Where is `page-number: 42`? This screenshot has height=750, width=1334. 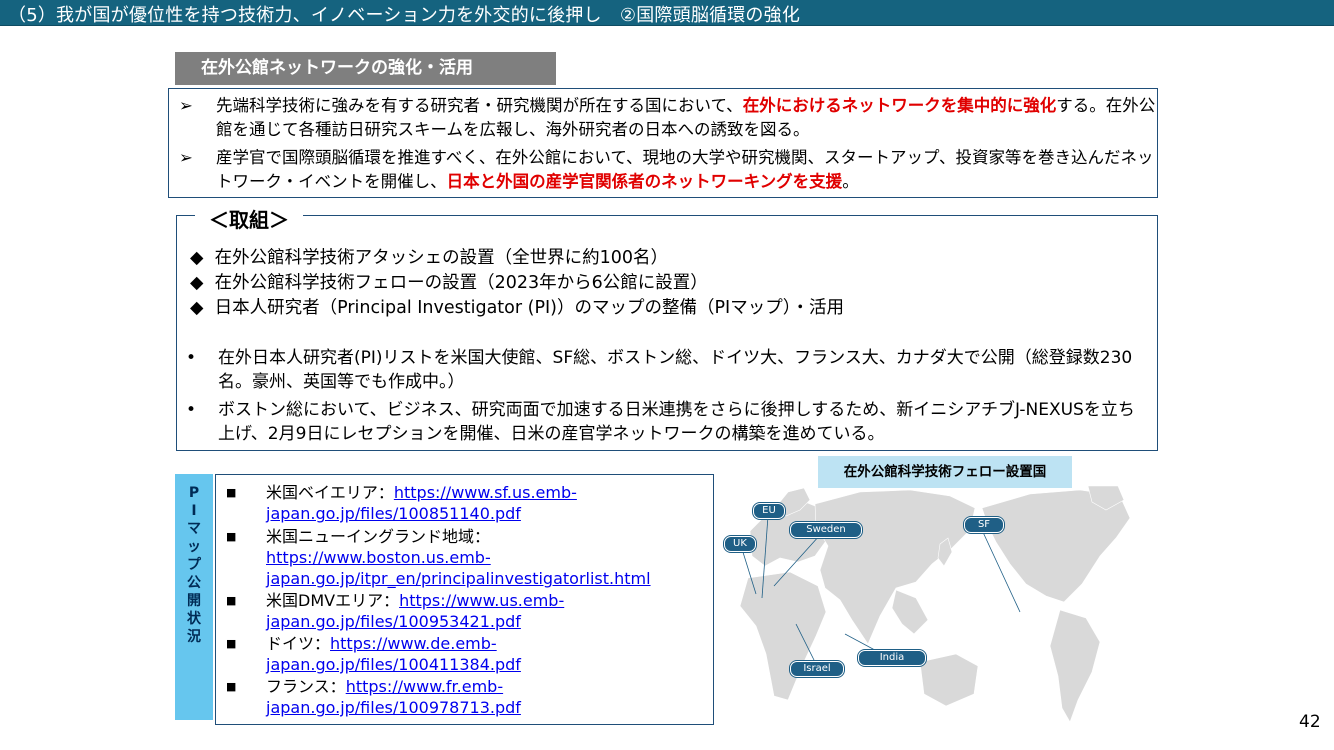 page-number: 42 is located at coordinates (1310, 722).